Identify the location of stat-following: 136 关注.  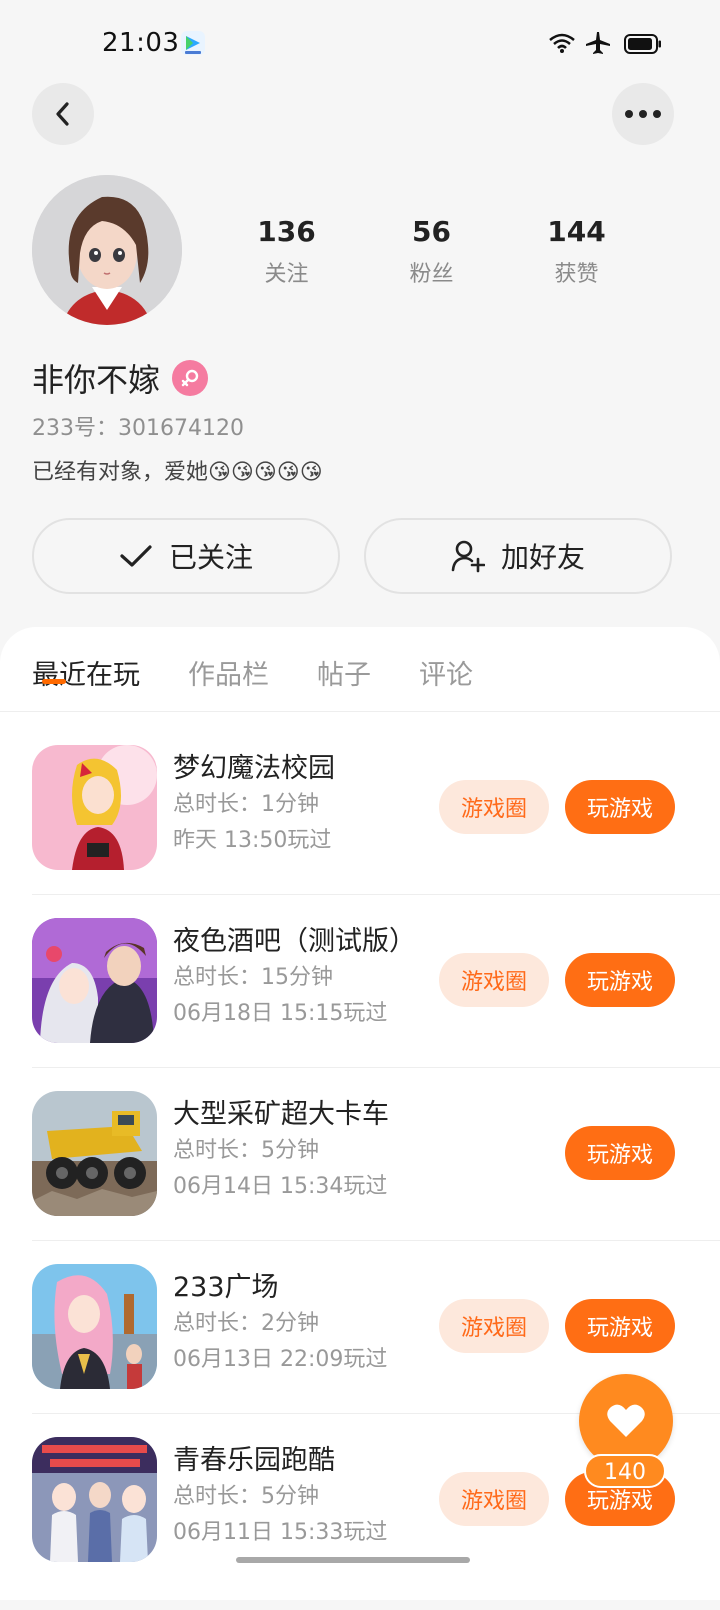
(286, 251).